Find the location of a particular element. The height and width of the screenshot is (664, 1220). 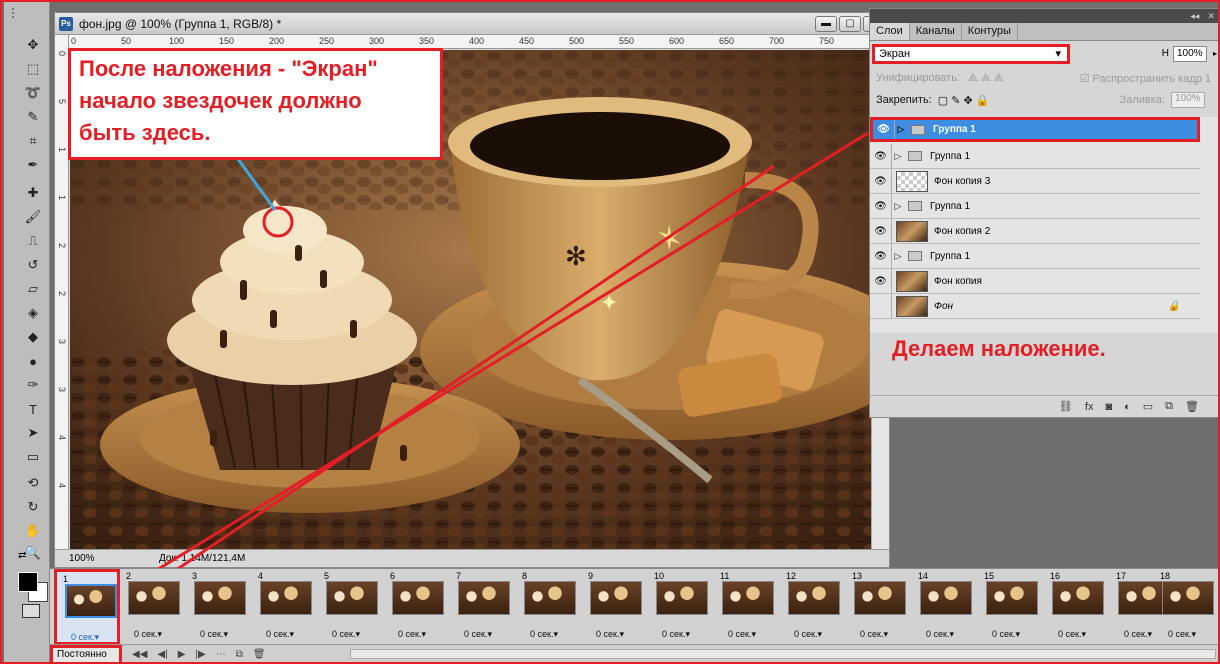

crop-tool-icon: ⌗ is located at coordinates (33, 141).